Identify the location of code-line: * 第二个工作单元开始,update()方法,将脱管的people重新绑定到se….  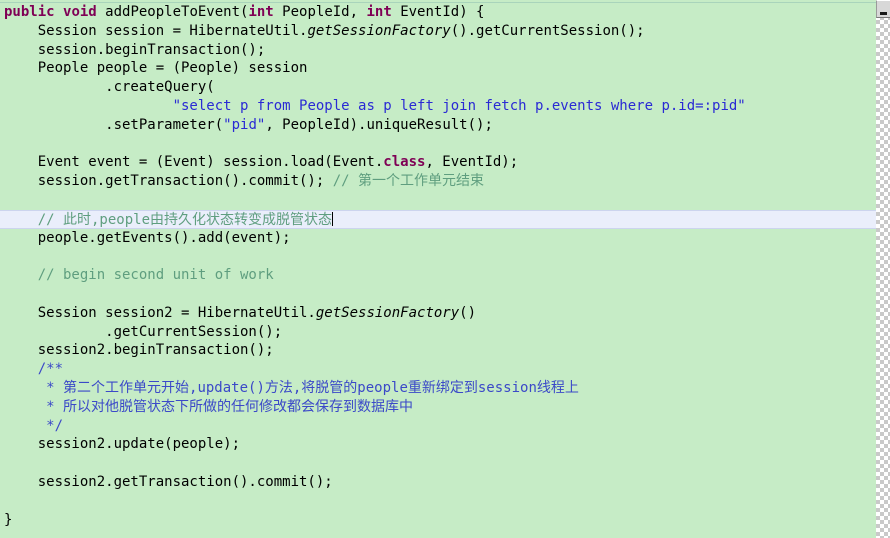
(438, 388).